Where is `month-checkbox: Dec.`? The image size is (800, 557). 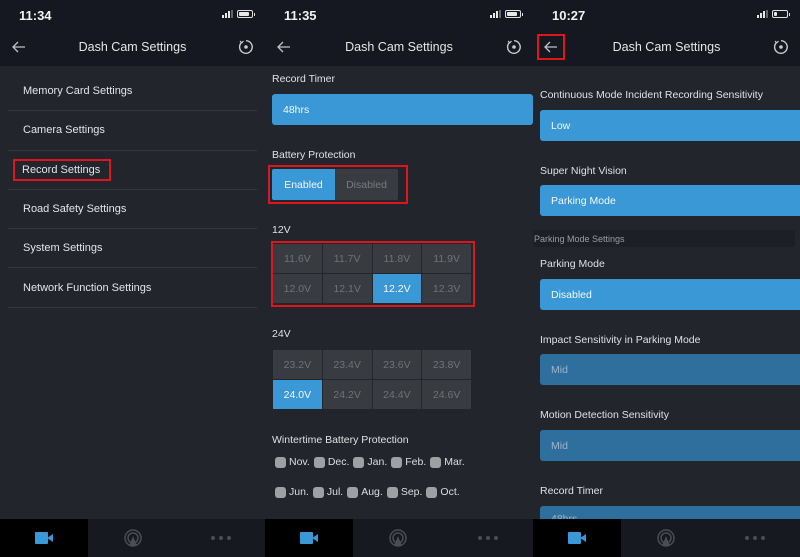 month-checkbox: Dec. is located at coordinates (331, 462).